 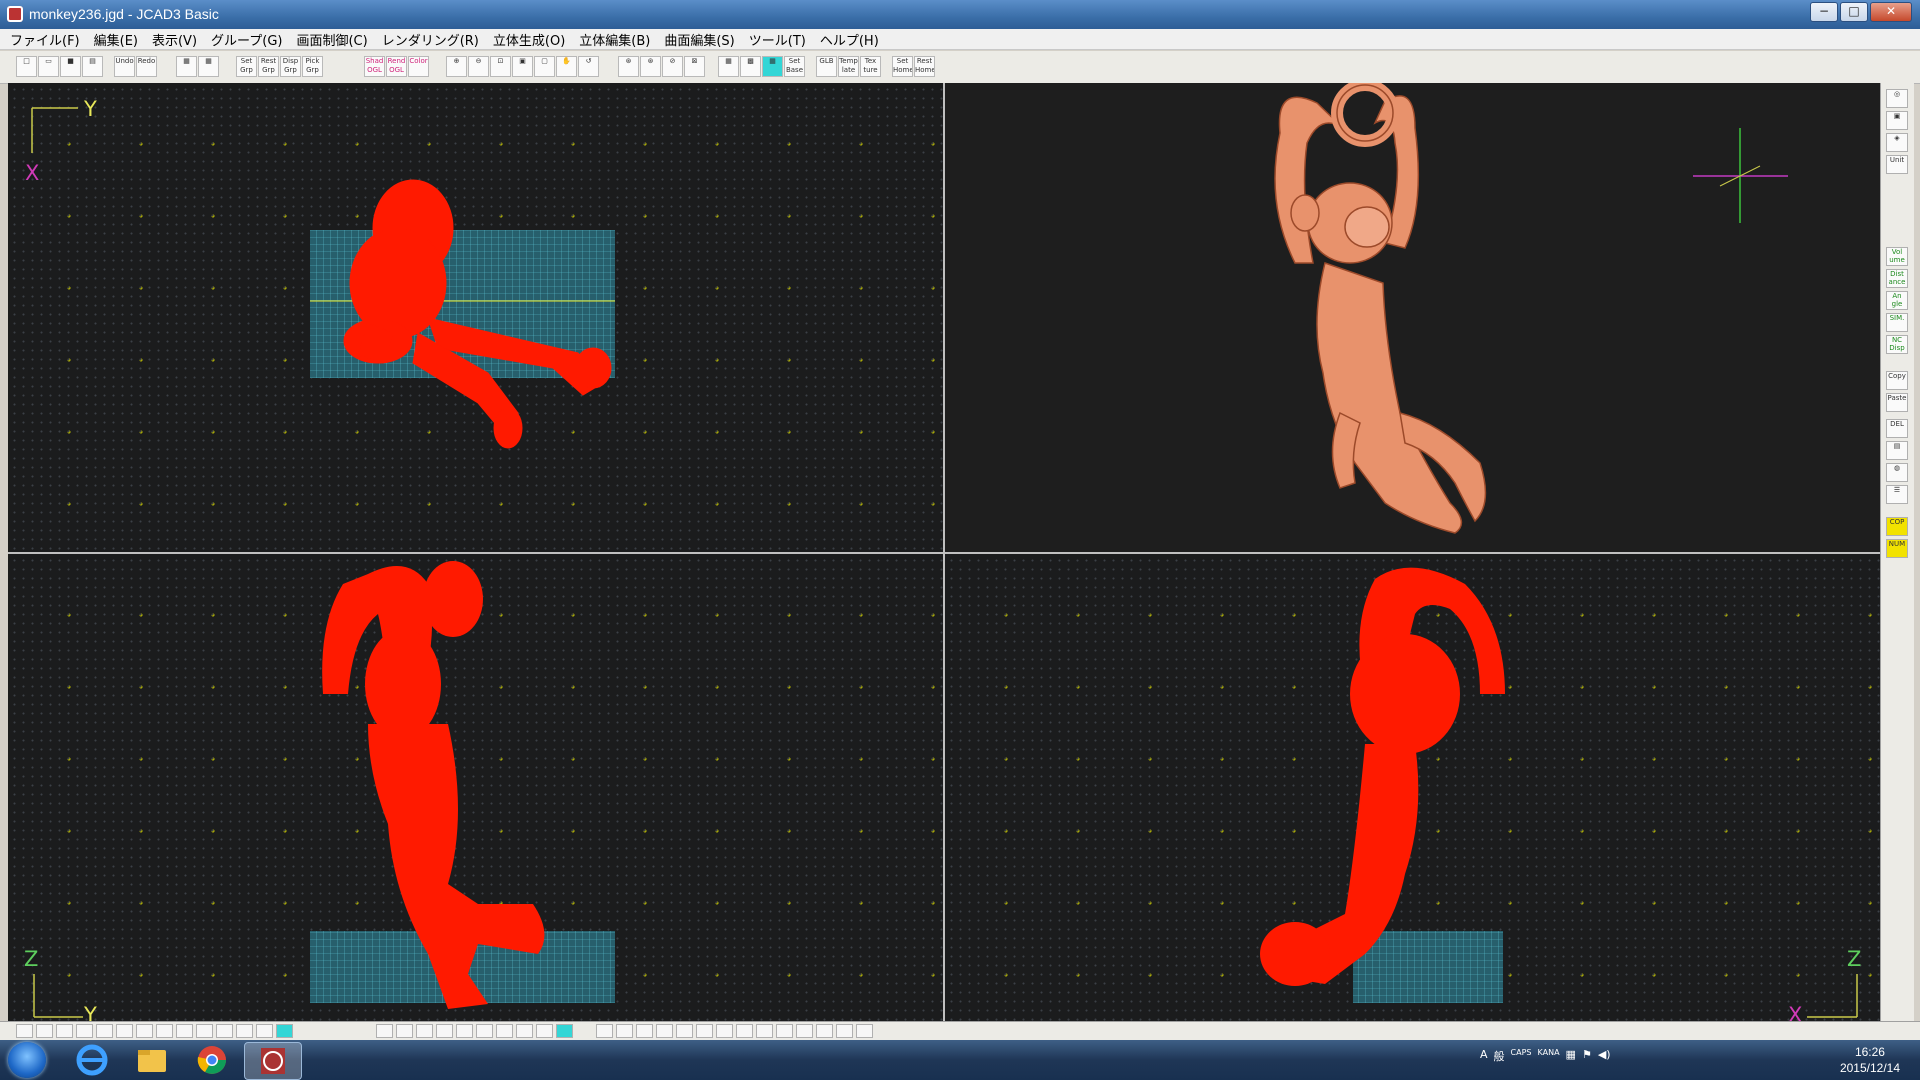 What do you see at coordinates (104, 1031) in the screenshot?
I see `draw-tool-5-icon` at bounding box center [104, 1031].